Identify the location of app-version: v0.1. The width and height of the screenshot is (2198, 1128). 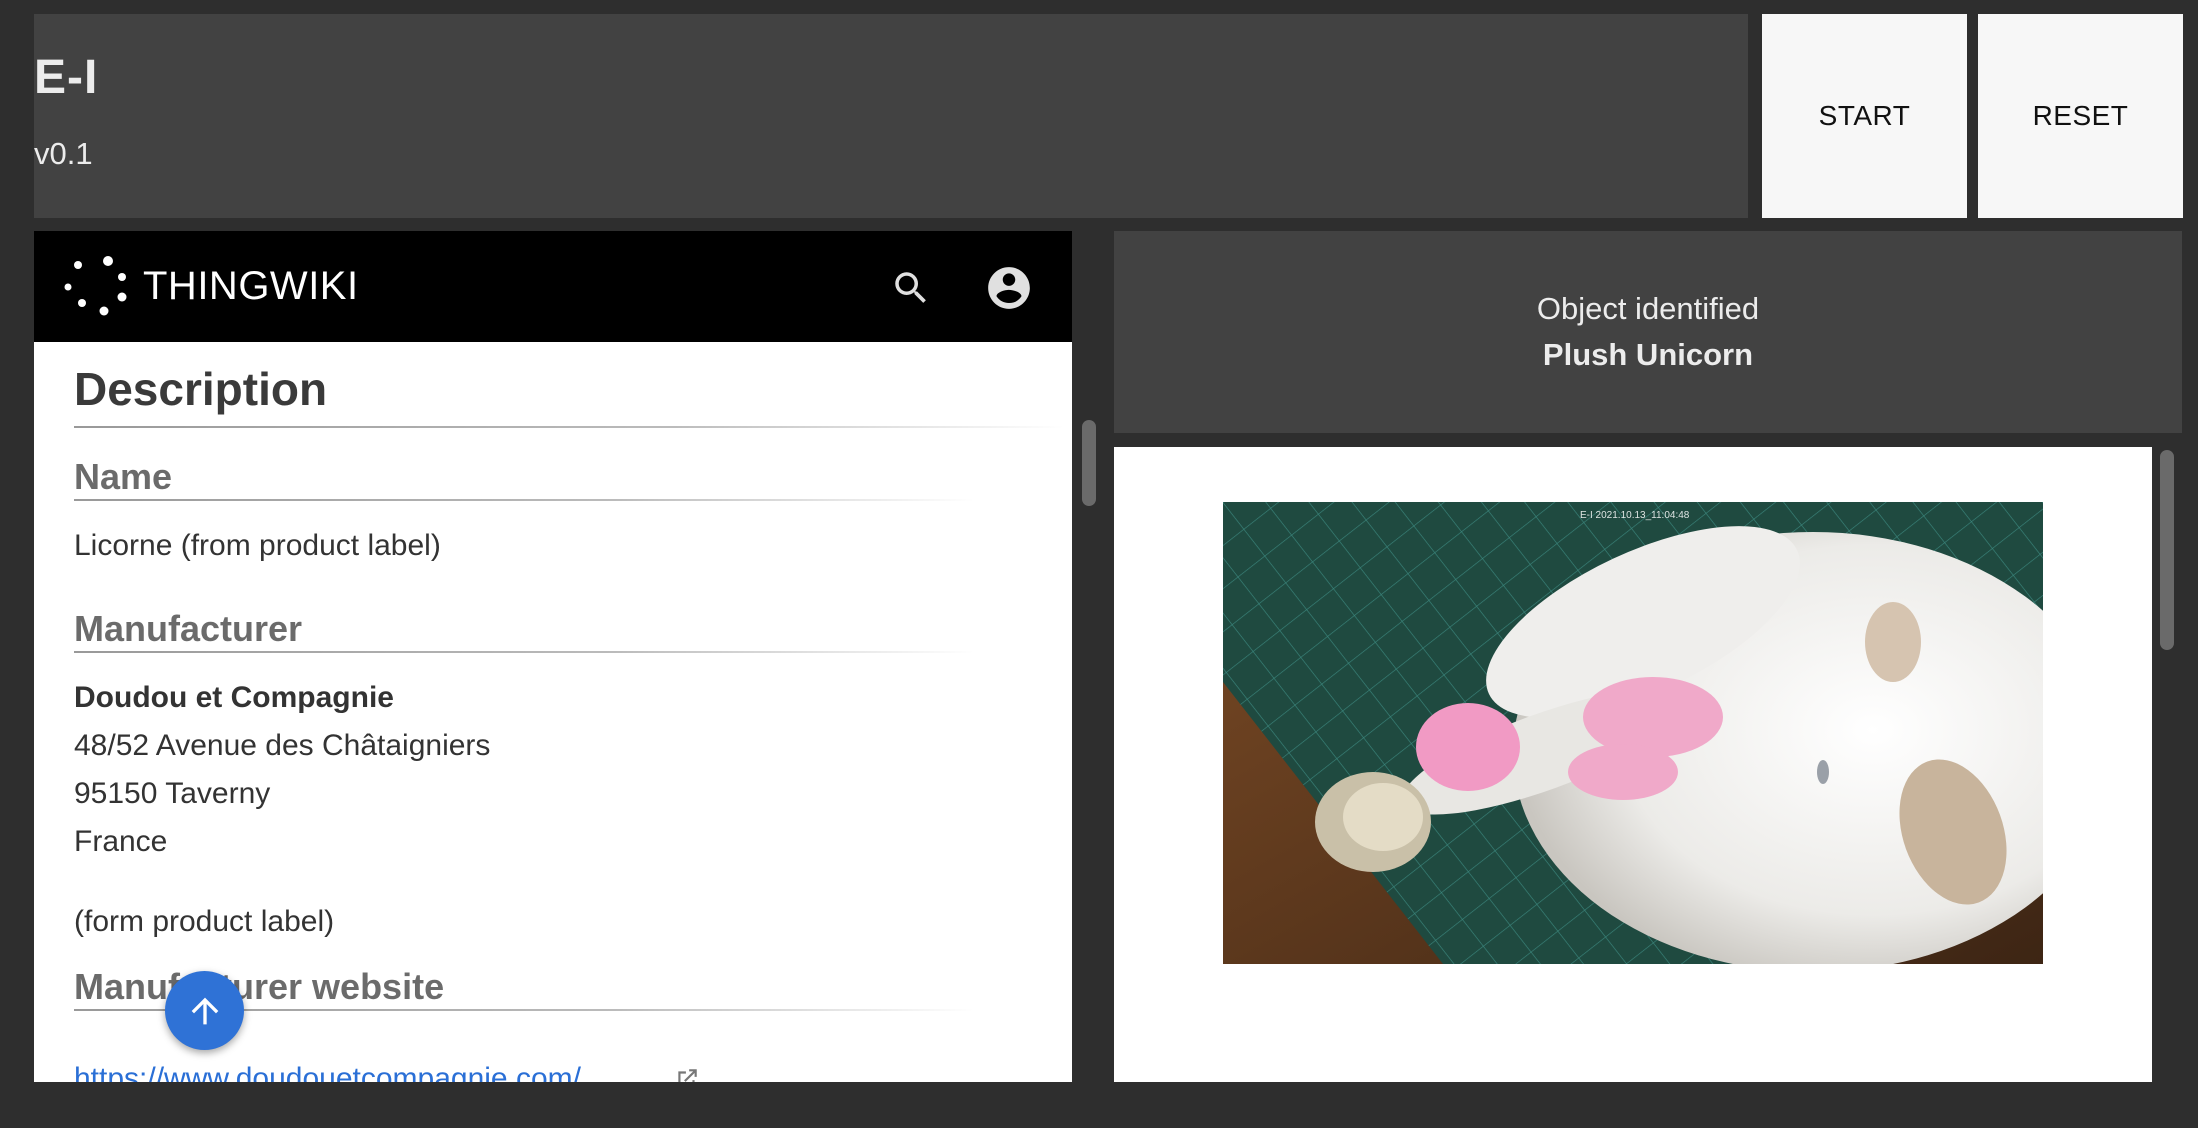
(63, 153).